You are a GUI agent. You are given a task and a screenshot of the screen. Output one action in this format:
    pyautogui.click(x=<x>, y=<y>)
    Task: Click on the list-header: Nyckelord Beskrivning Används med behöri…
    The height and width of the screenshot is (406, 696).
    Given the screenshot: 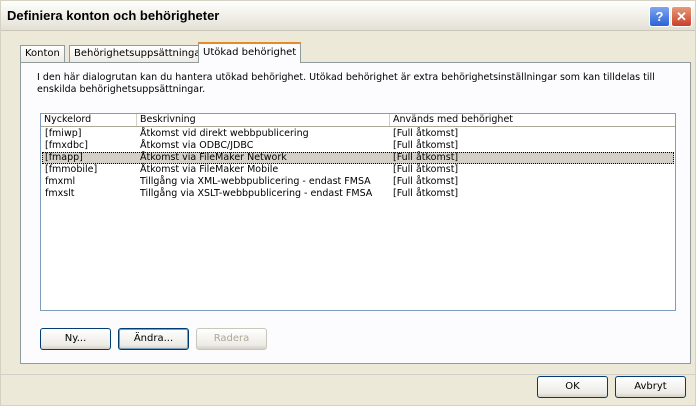 What is the action you would take?
    pyautogui.click(x=358, y=120)
    